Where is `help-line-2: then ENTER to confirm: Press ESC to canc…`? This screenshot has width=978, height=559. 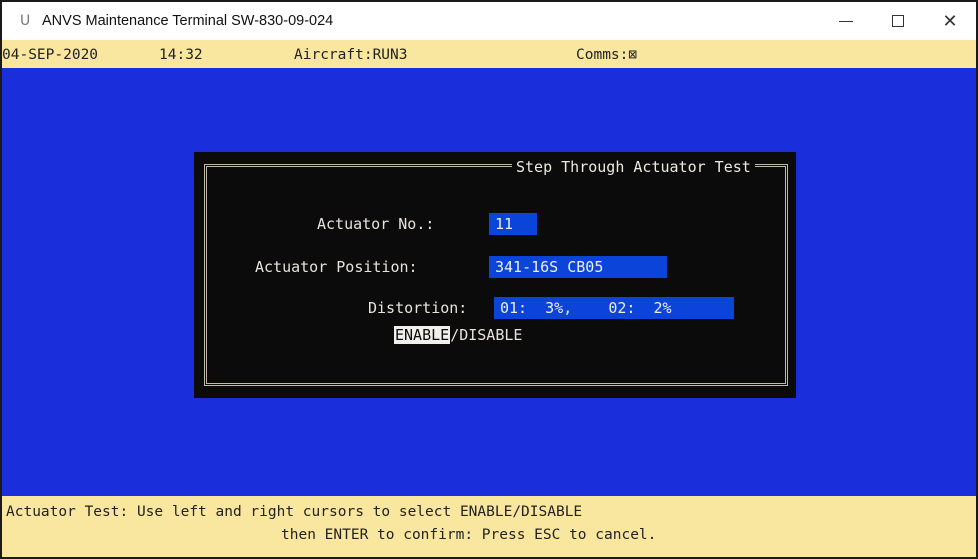
help-line-2: then ENTER to confirm: Press ESC to canc… is located at coordinates (469, 535).